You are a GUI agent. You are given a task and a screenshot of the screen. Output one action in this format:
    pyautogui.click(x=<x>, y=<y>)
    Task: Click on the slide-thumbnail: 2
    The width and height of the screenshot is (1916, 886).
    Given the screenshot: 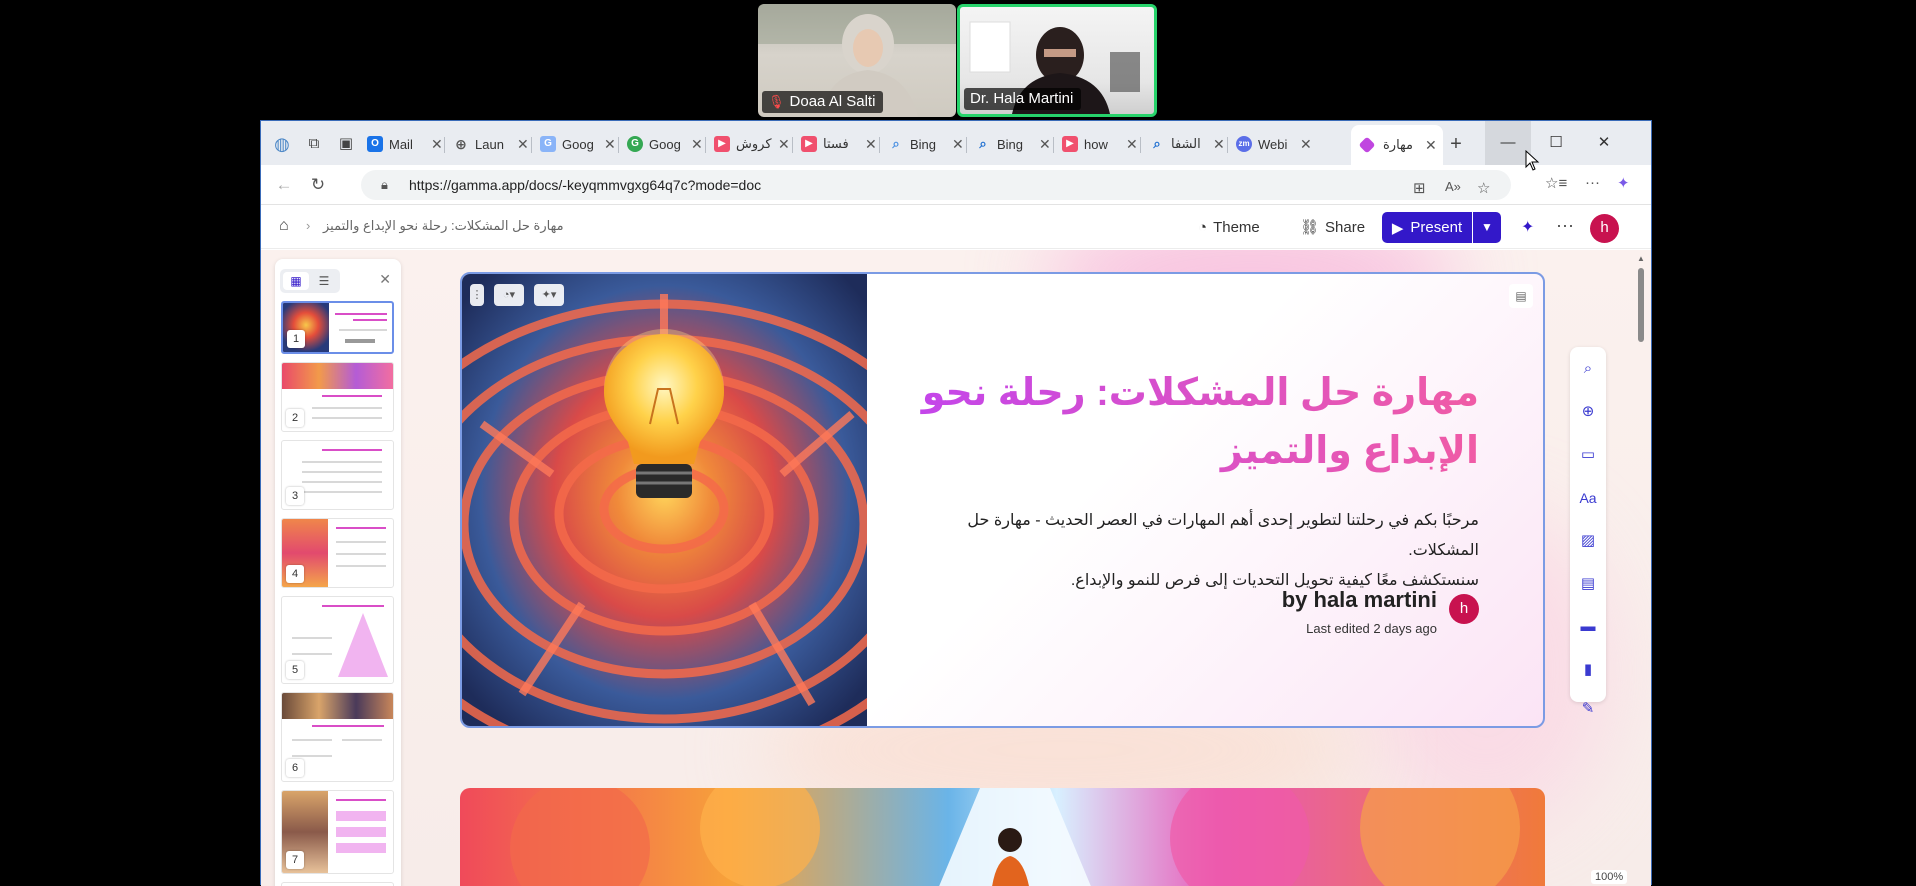 What is the action you would take?
    pyautogui.click(x=337, y=397)
    